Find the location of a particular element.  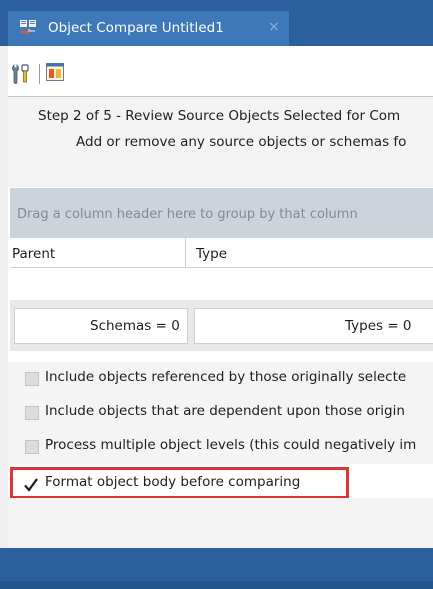

toolbar is located at coordinates (220, 75).